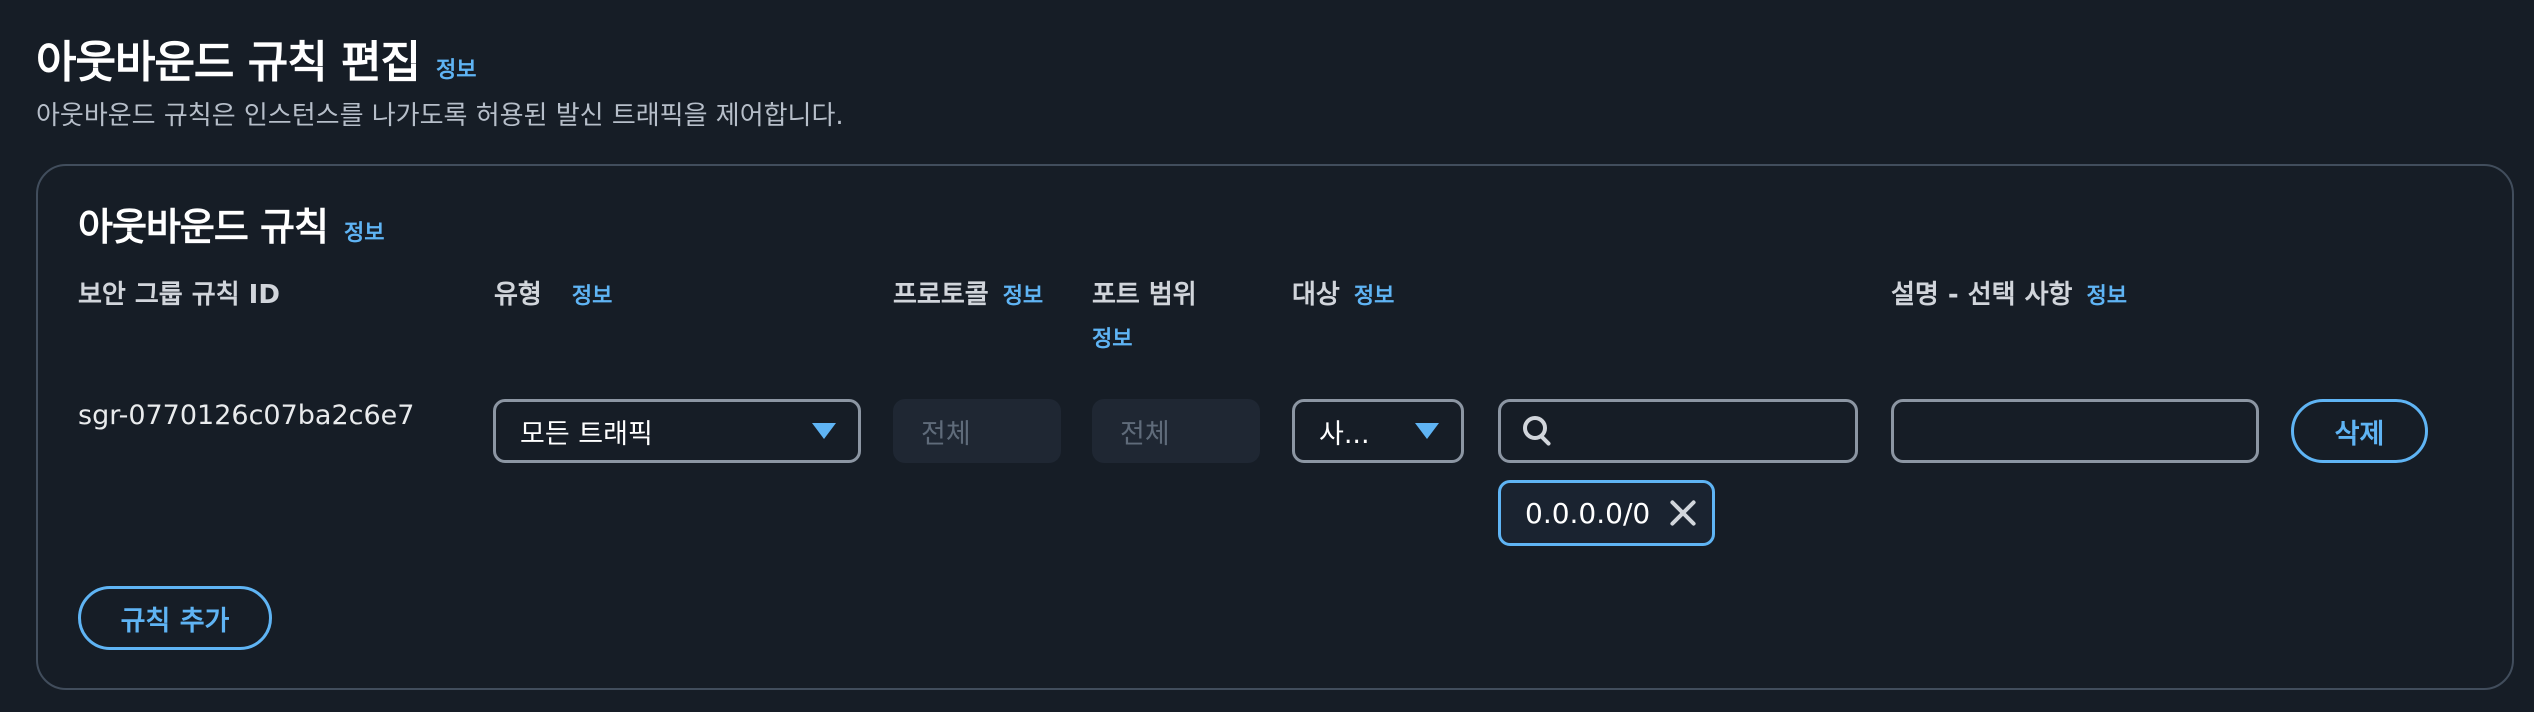 This screenshot has height=712, width=2534. Describe the element at coordinates (553, 292) in the screenshot. I see `column-header-type: 유형 정보` at that location.